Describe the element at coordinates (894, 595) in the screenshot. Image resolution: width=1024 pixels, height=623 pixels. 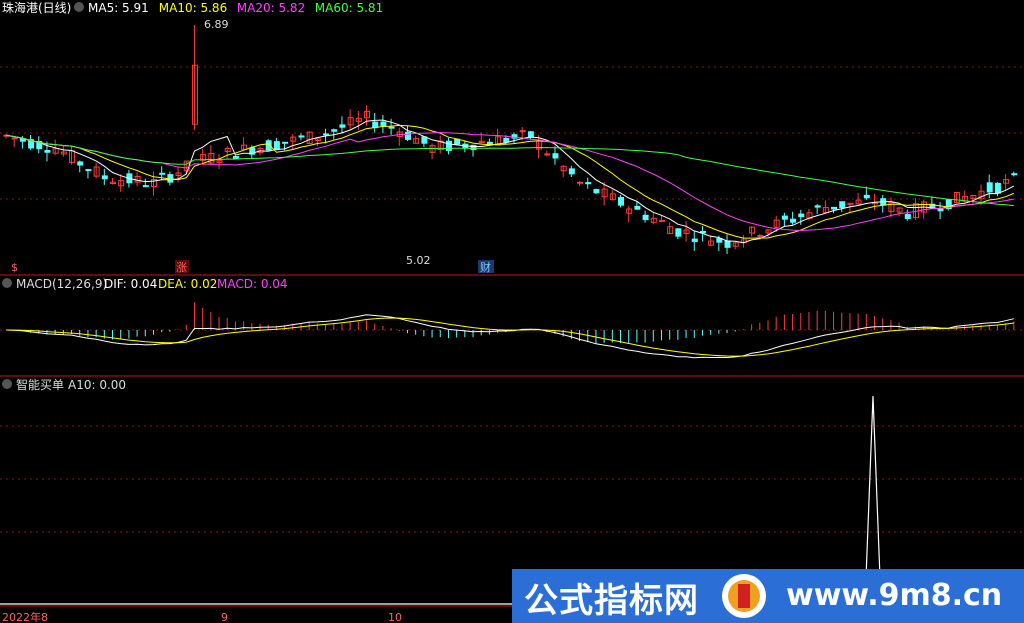
I see `watermark-right: www.9m8.cn` at that location.